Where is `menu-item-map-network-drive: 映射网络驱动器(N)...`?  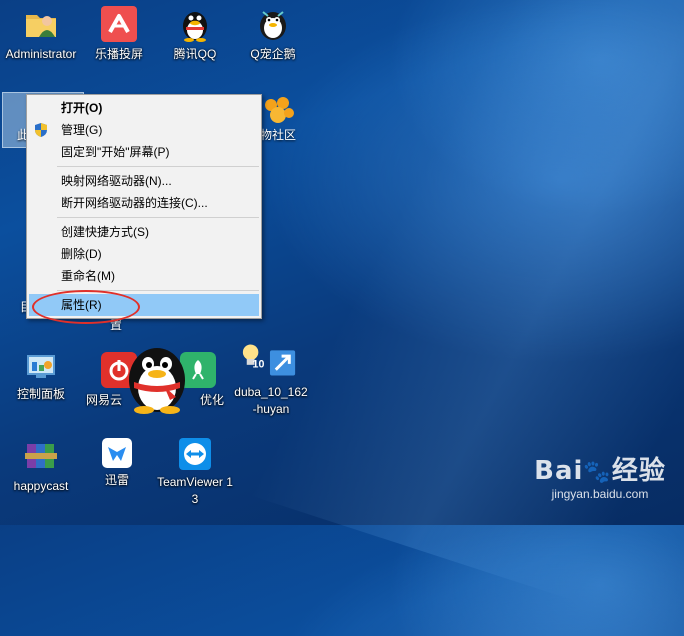
menu-item-map-network-drive: 映射网络驱动器(N)... is located at coordinates (144, 181).